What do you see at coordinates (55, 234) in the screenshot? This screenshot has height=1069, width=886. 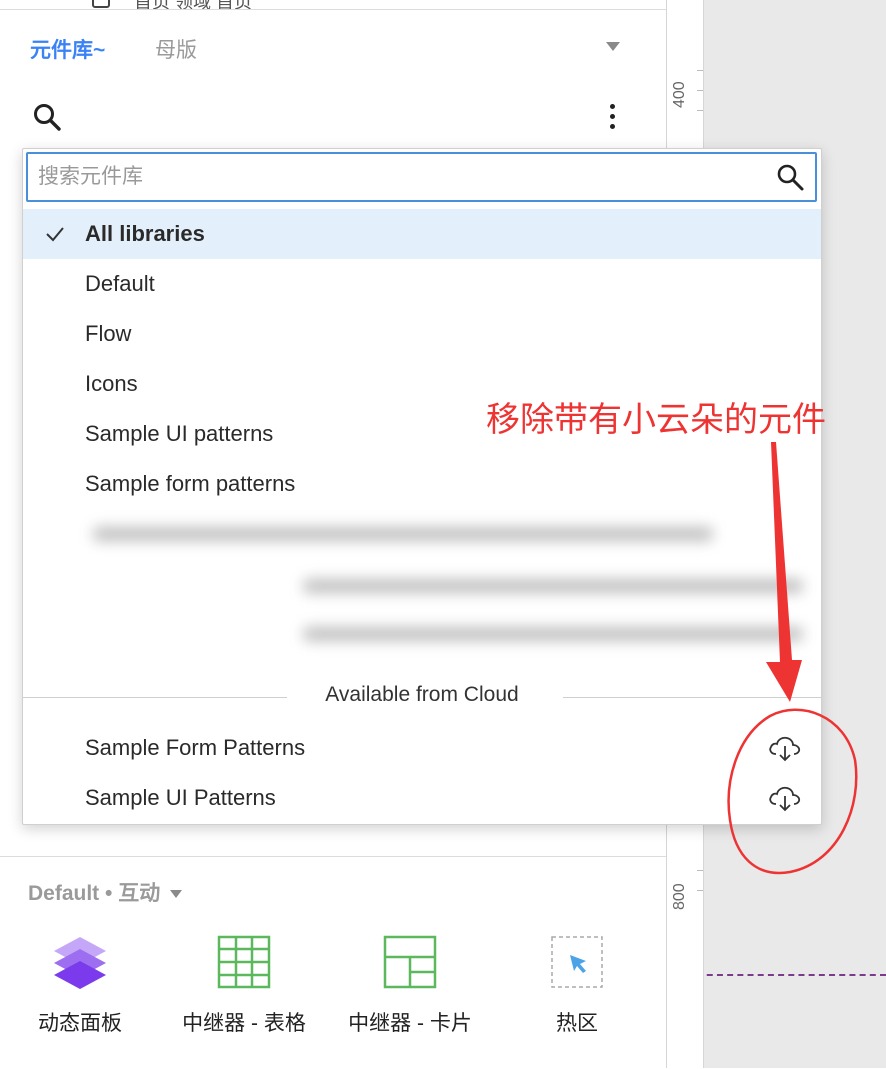 I see `checkmark-icon` at bounding box center [55, 234].